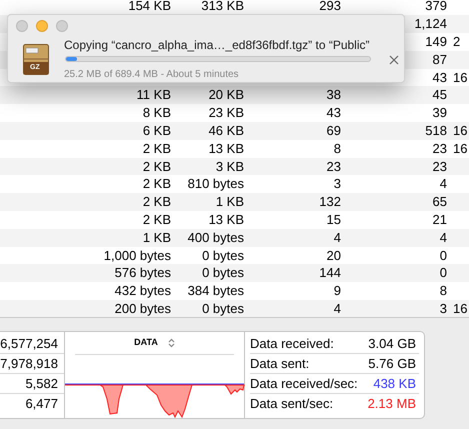 Image resolution: width=469 pixels, height=429 pixels. Describe the element at coordinates (439, 112) in the screenshot. I see `table-cell: 39` at that location.